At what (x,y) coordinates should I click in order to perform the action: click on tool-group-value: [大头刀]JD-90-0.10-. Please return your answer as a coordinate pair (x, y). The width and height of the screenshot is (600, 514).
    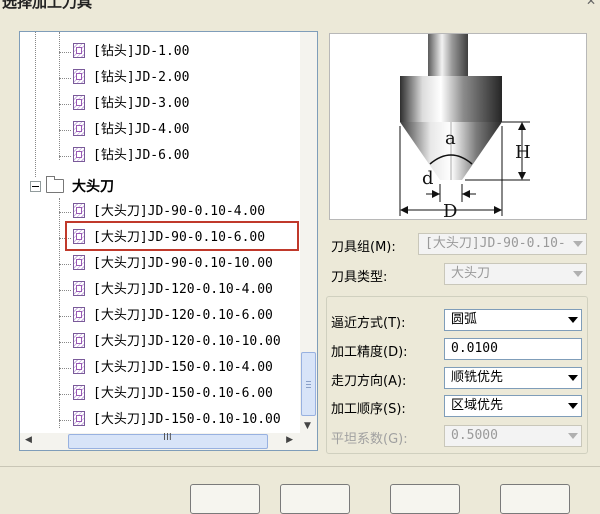
    Looking at the image, I should click on (495, 243).